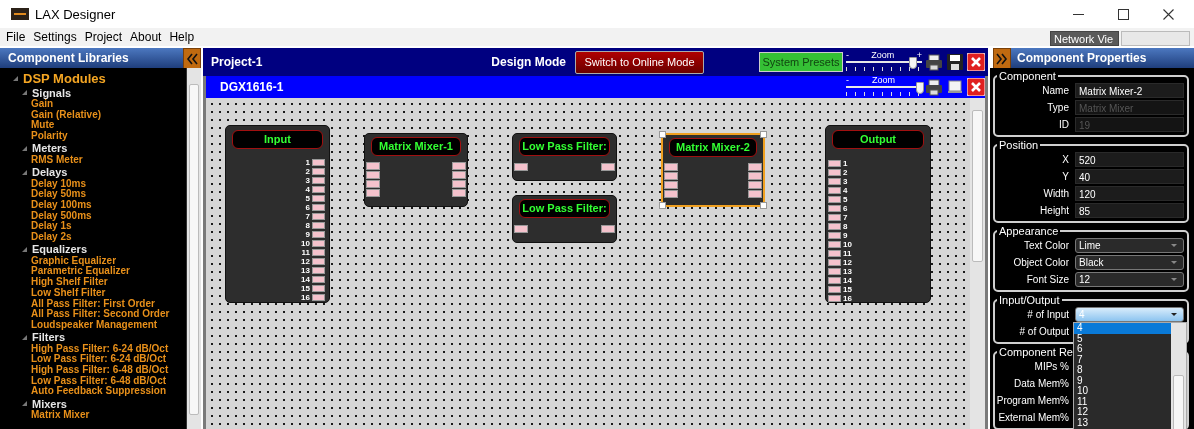 This screenshot has height=429, width=1194. What do you see at coordinates (93, 392) in the screenshot?
I see `tree-item: Auto Feedback Suppression` at bounding box center [93, 392].